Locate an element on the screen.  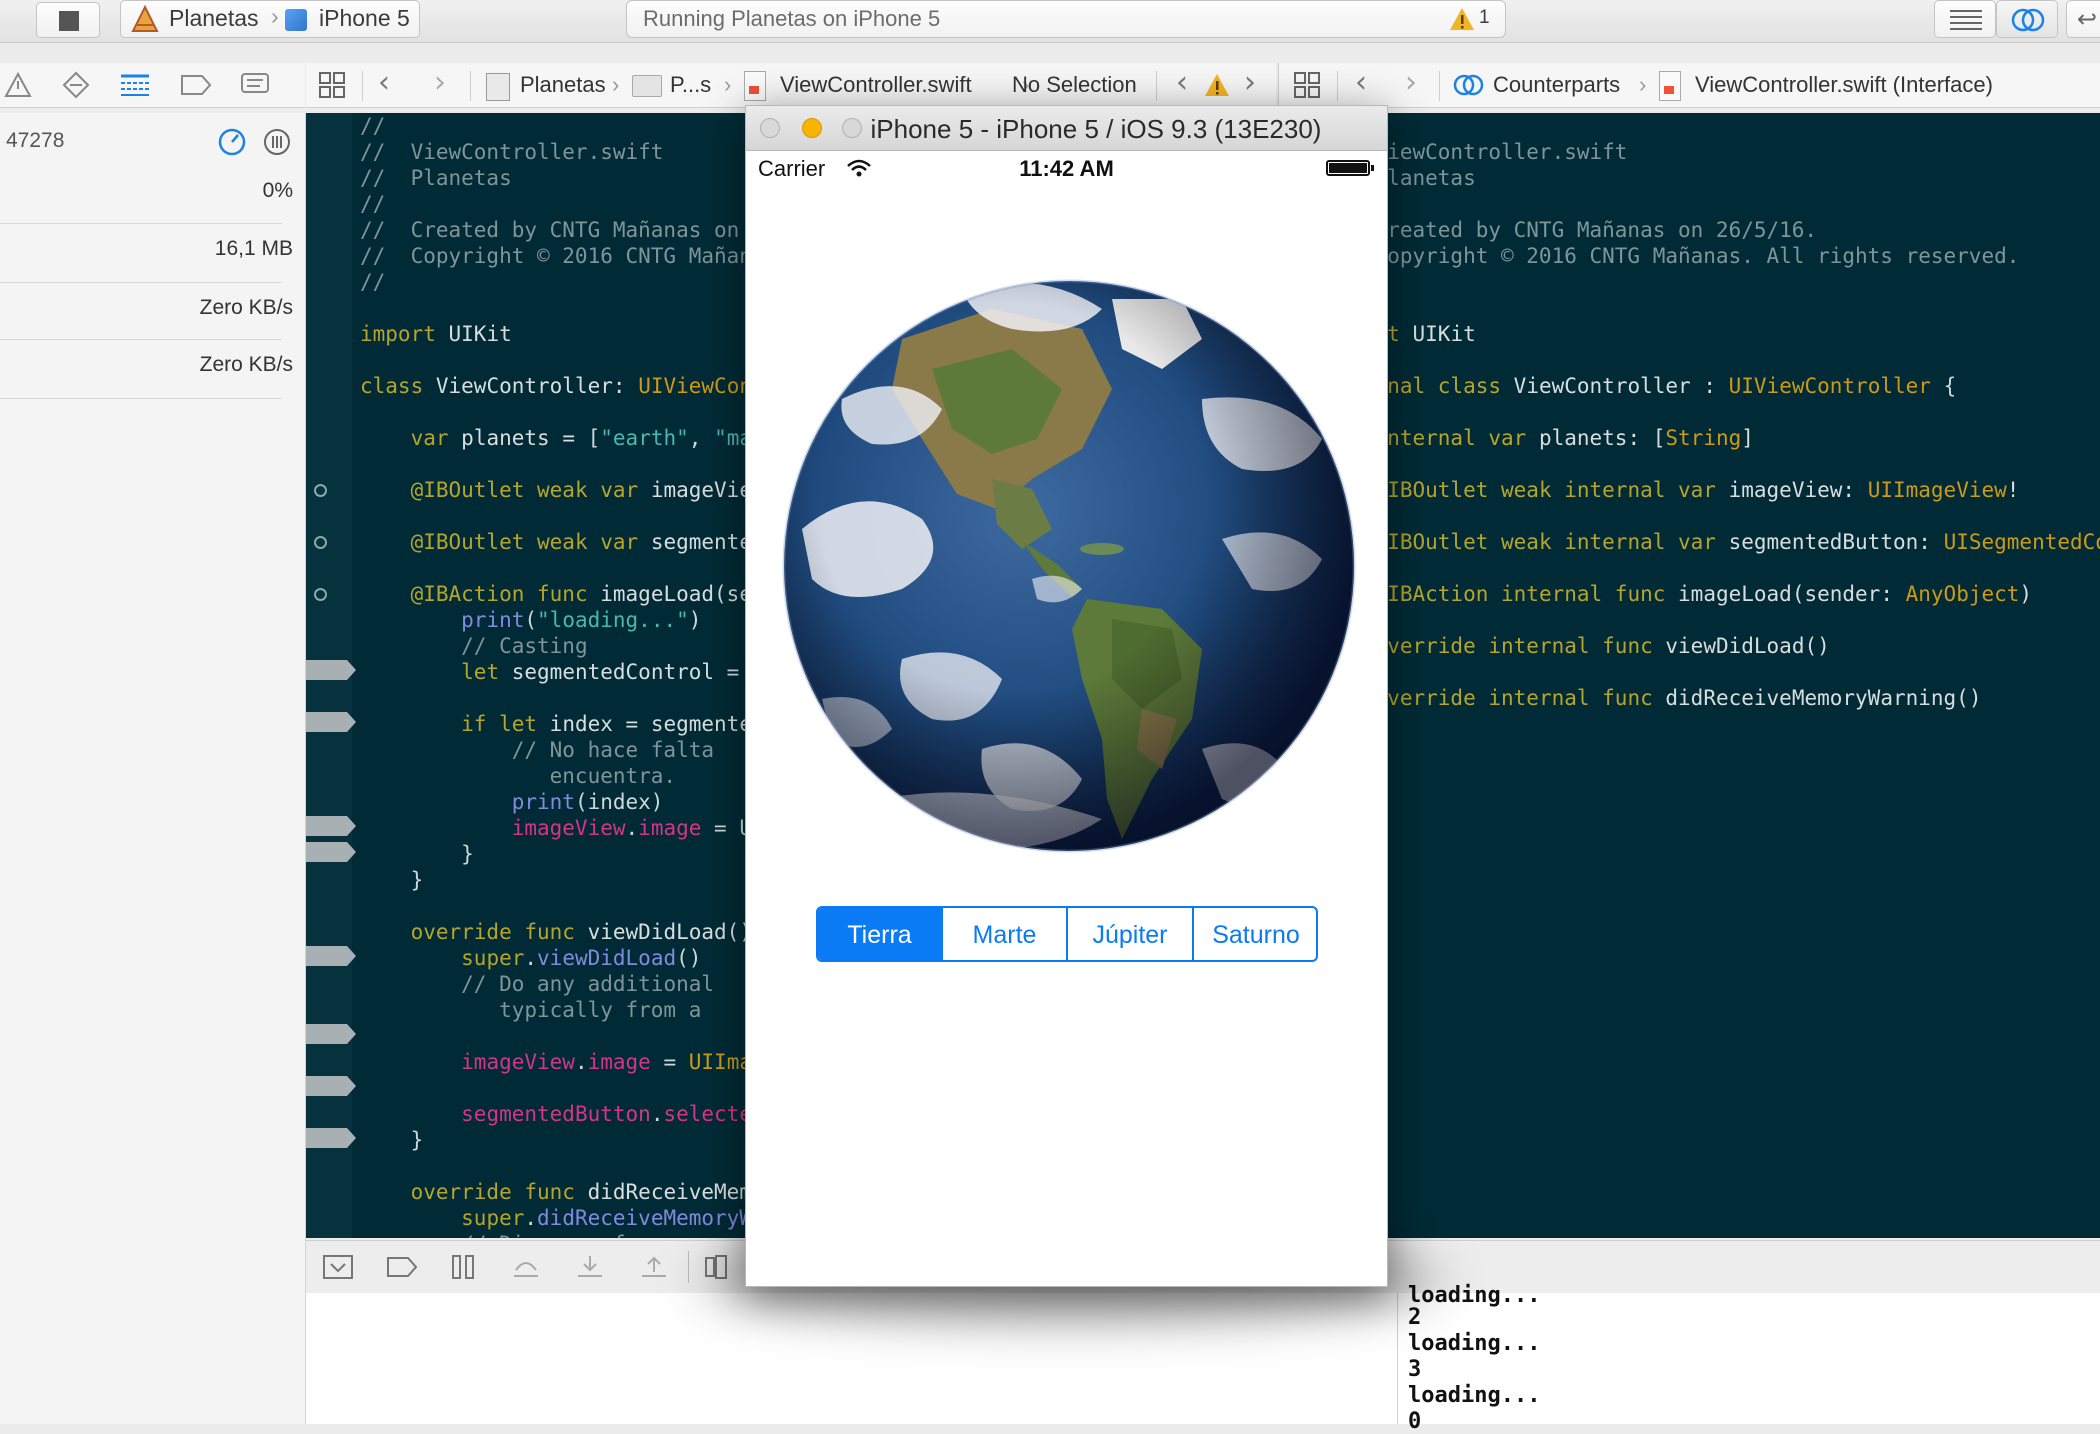
version-editor-button: ↩ is located at coordinates (2083, 19).